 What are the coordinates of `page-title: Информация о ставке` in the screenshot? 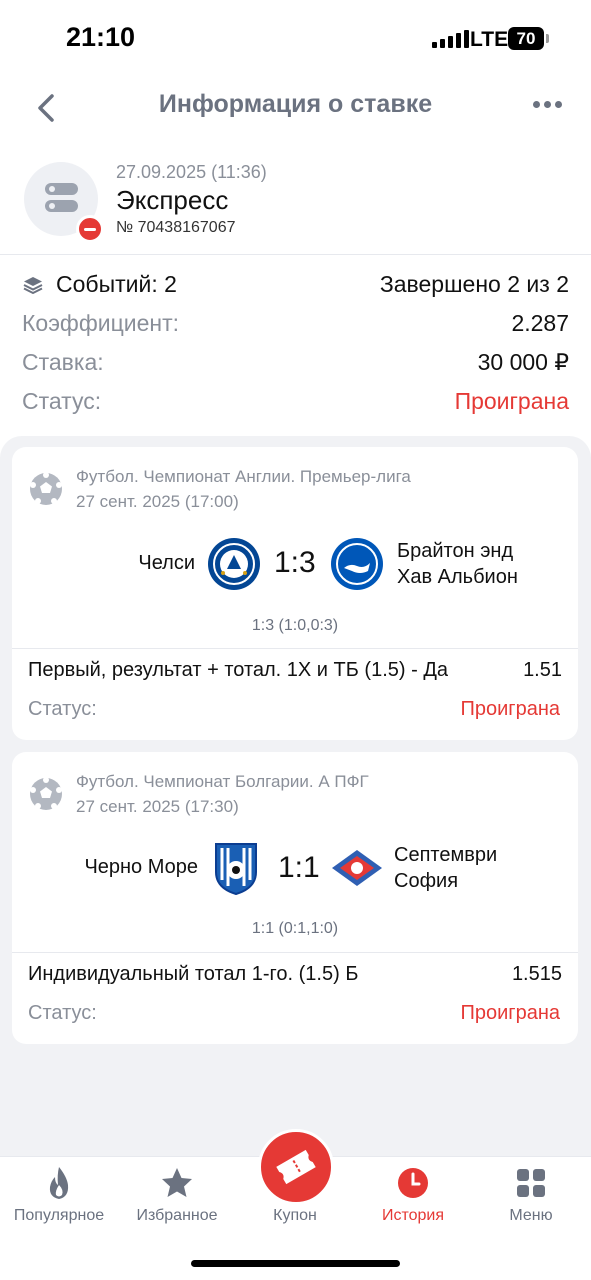 It's located at (295, 104).